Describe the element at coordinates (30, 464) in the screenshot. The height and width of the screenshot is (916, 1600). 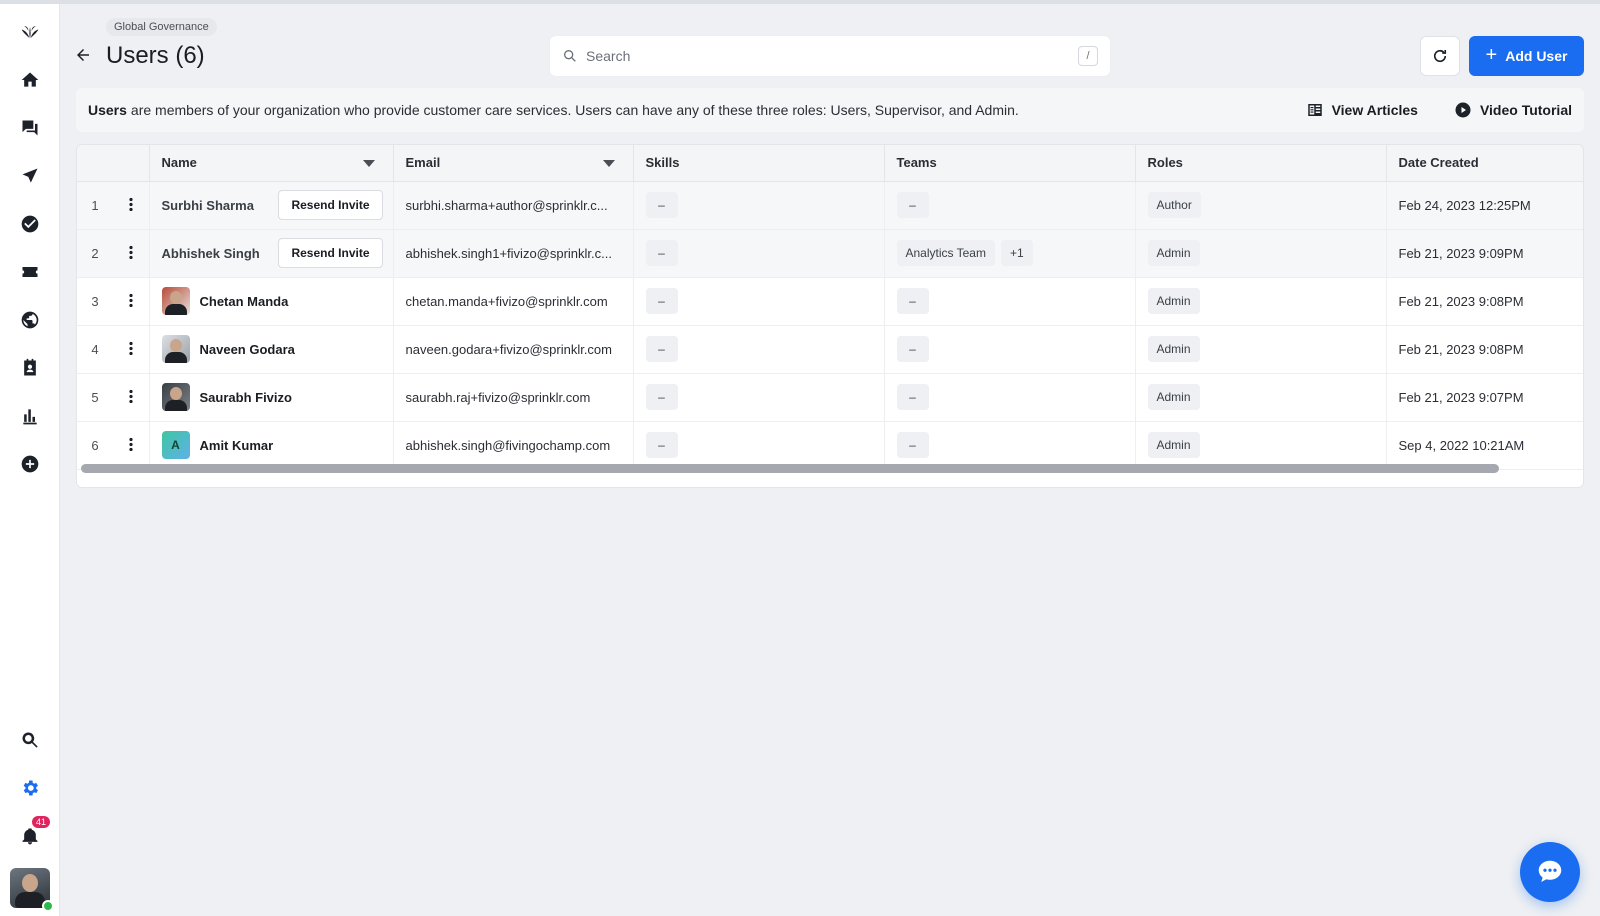
I see `add-circle-icon` at that location.